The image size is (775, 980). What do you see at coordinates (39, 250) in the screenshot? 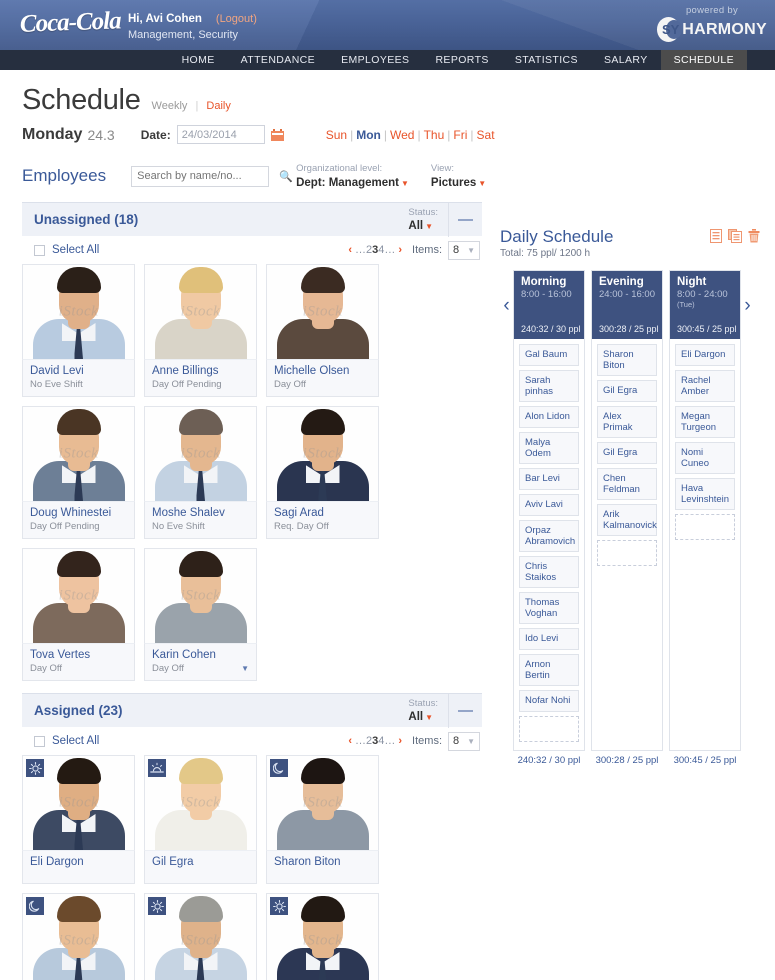
I see `unassigned-select-all-checkbox` at bounding box center [39, 250].